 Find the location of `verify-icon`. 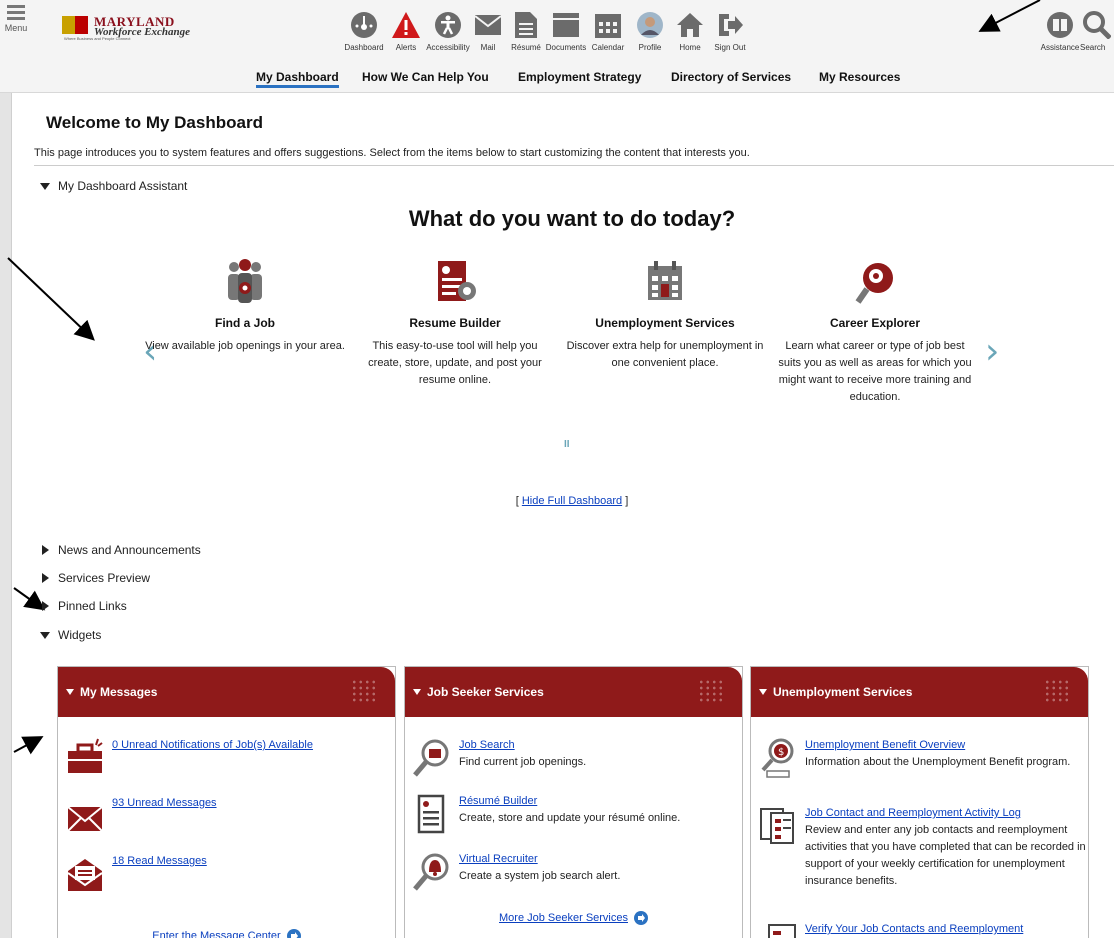

verify-icon is located at coordinates (778, 929).